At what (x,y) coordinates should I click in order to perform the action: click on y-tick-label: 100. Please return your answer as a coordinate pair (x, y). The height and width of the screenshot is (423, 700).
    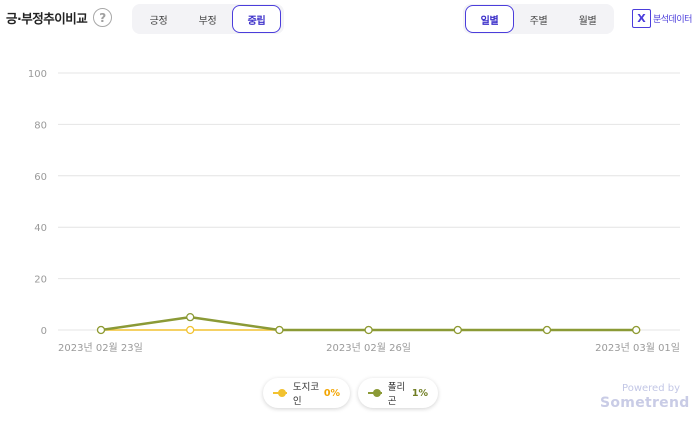
    Looking at the image, I should click on (37, 74).